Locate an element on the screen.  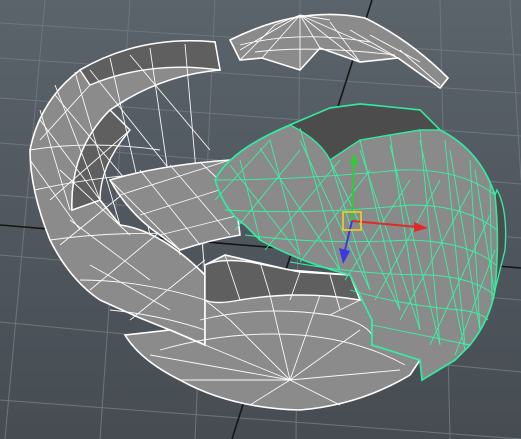
sphere-shard-top is located at coordinates (339, 51).